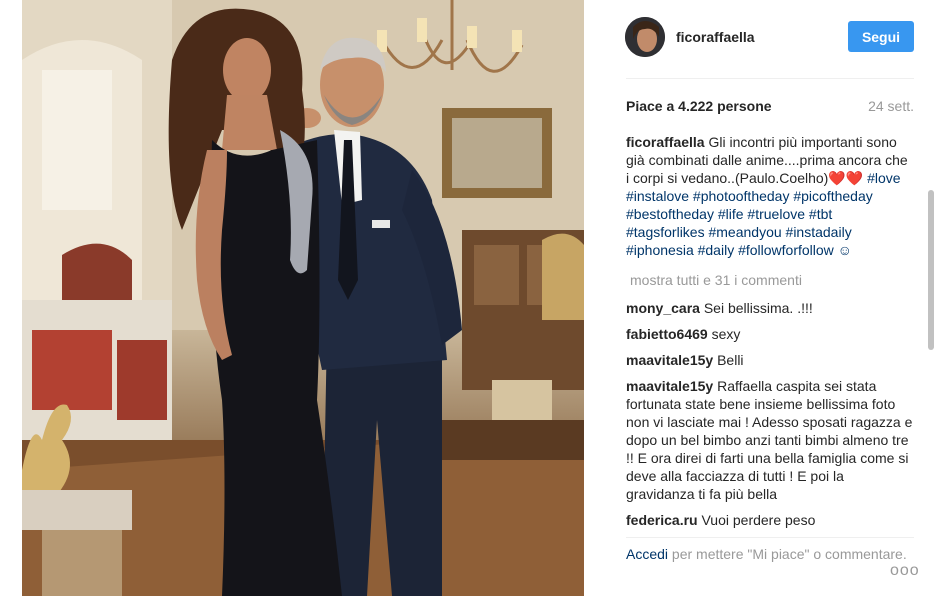 The height and width of the screenshot is (596, 936). I want to click on avatar-image, so click(645, 37).